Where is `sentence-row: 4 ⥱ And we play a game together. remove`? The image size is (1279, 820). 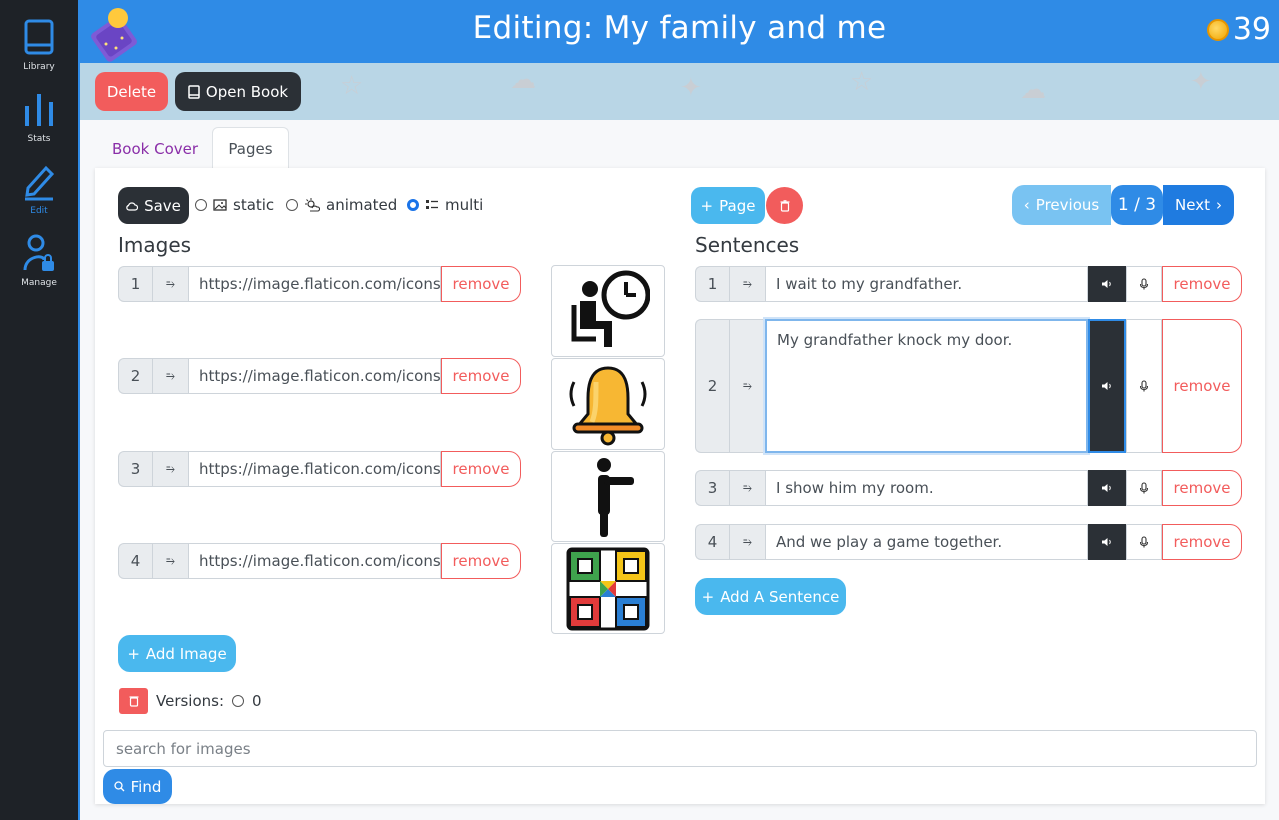
sentence-row: 4 ⥱ And we play a game together. remove is located at coordinates (968, 542).